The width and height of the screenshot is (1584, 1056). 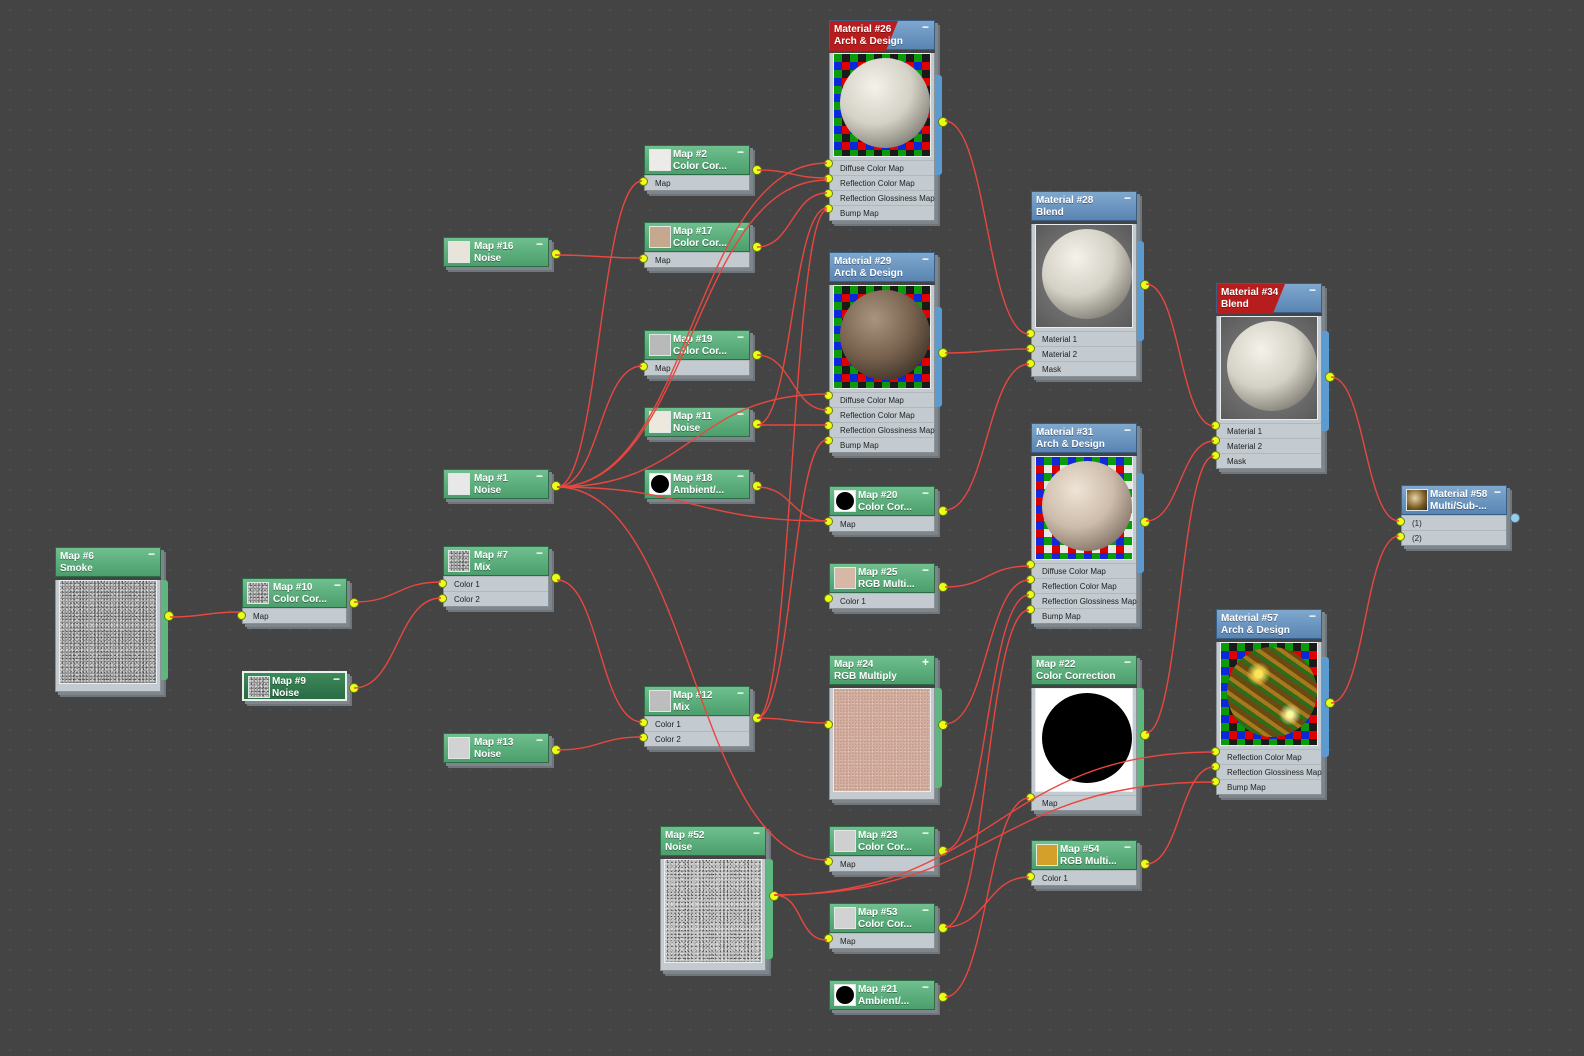 I want to click on expand-icon: +, so click(x=925, y=662).